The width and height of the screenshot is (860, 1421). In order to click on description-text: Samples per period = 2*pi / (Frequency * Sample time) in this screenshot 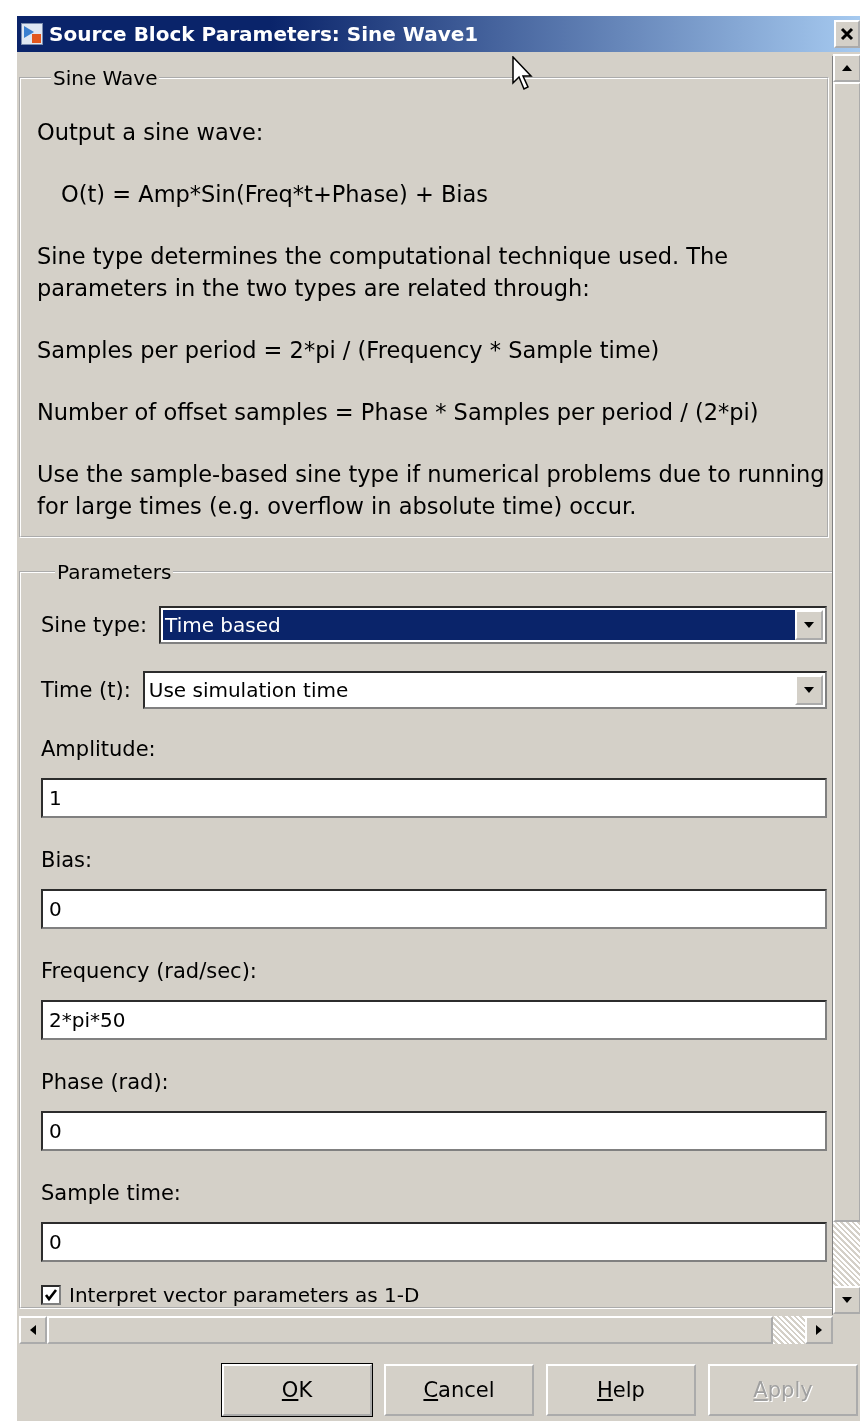, I will do `click(349, 350)`.